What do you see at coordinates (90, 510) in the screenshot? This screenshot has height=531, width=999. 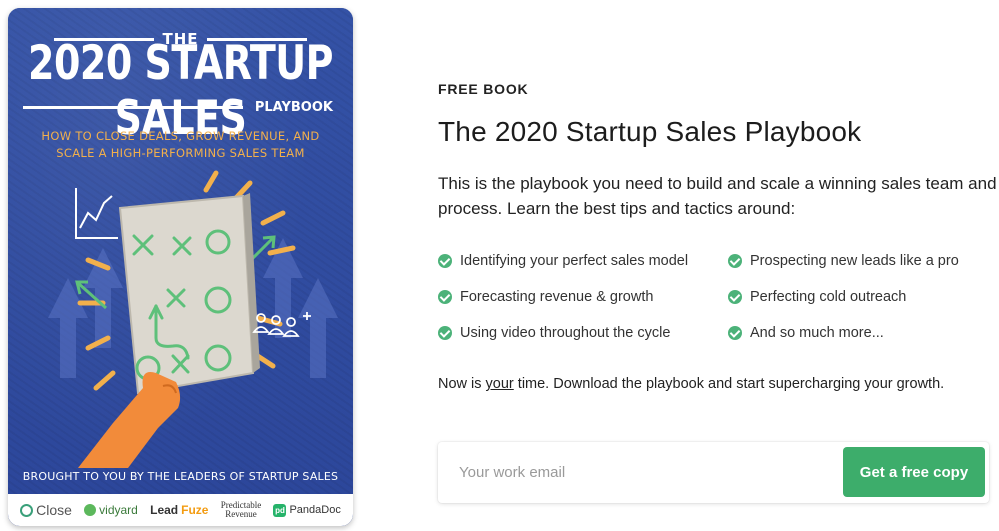 I see `vidyard-logo-icon` at bounding box center [90, 510].